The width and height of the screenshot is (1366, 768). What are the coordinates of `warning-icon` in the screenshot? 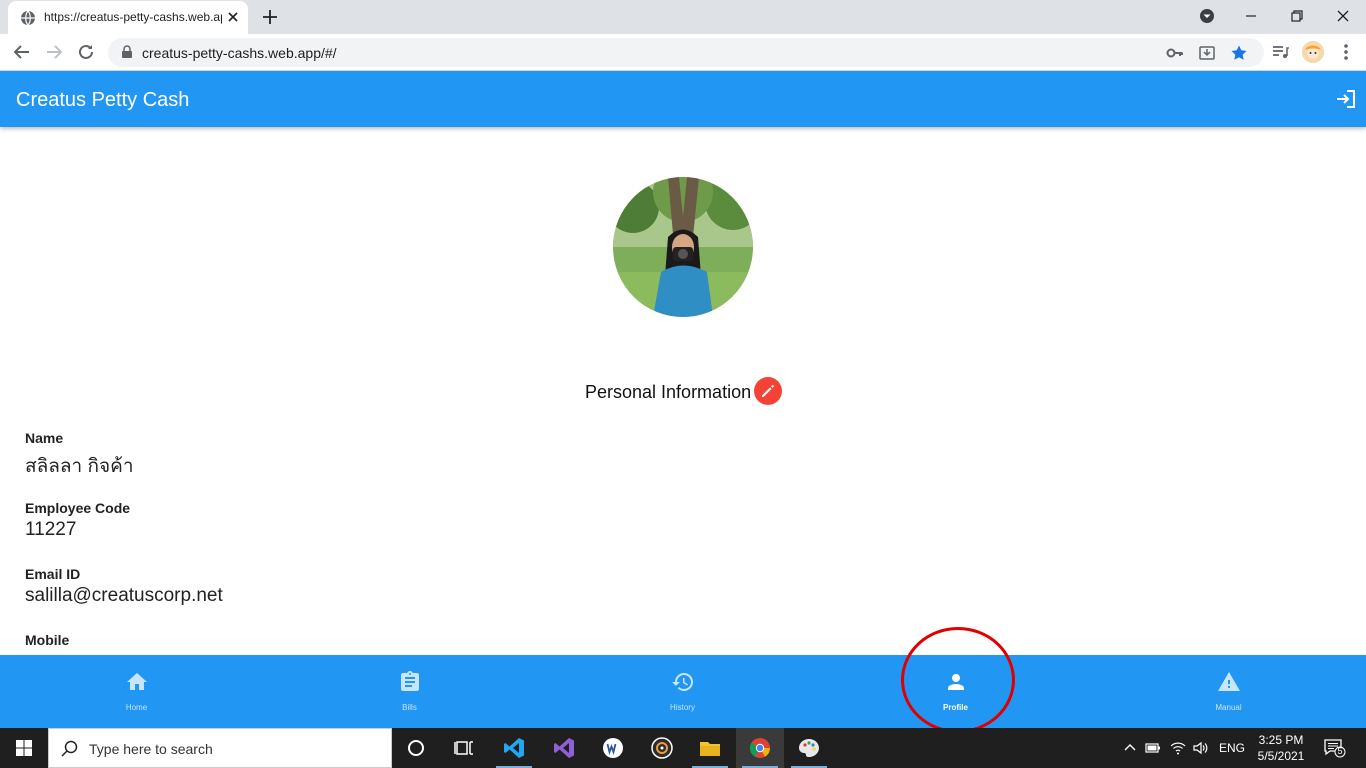 It's located at (1229, 681).